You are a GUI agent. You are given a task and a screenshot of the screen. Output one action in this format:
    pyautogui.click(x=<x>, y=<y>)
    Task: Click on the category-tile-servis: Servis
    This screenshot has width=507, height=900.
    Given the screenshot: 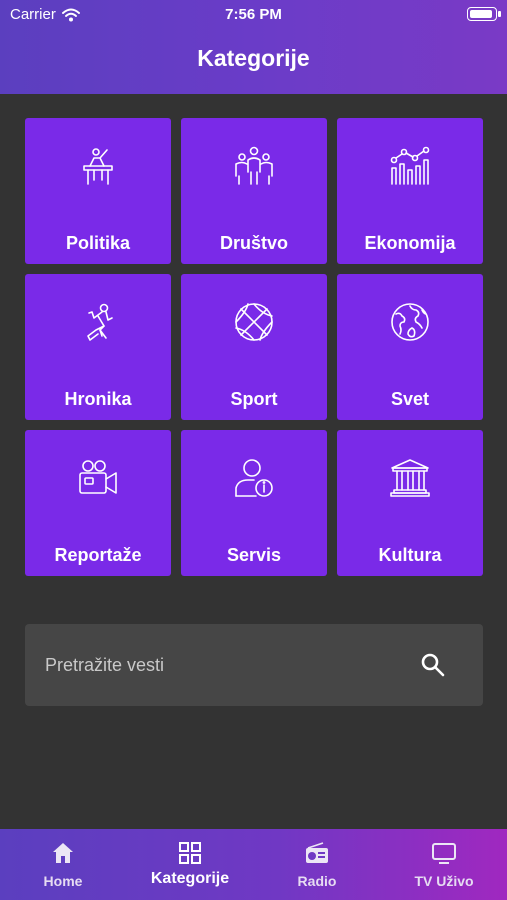 What is the action you would take?
    pyautogui.click(x=254, y=503)
    